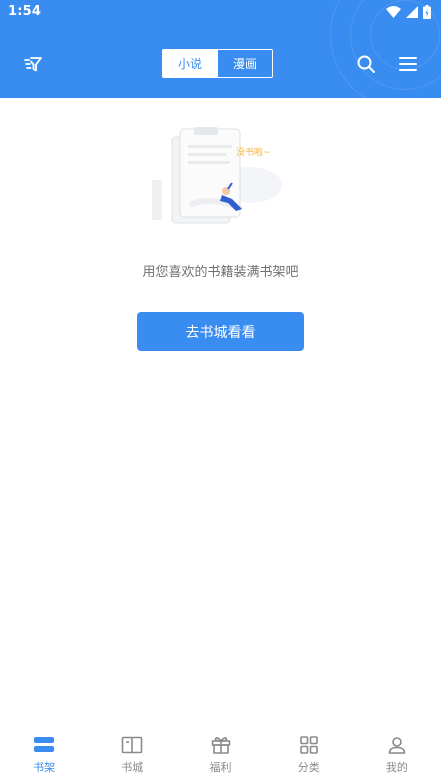  I want to click on menu-button, so click(408, 64).